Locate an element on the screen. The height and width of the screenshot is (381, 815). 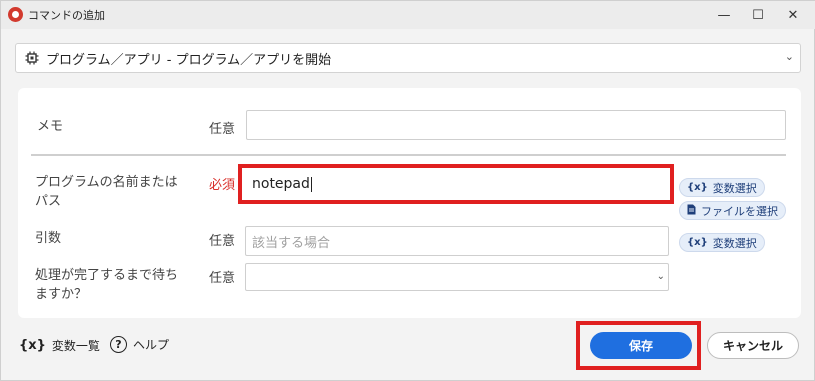
args-placeholder: 該当する場合 is located at coordinates (291, 243).